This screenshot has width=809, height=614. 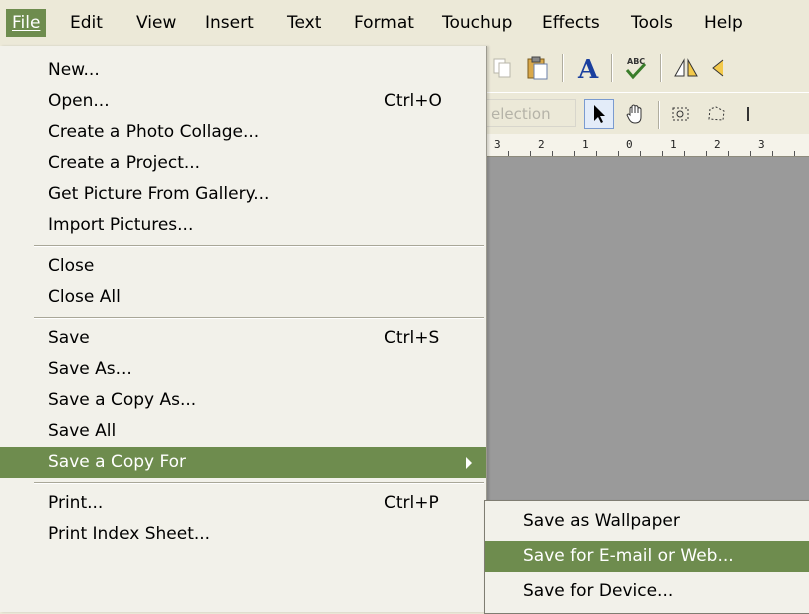 I want to click on selection-toolbar: election, so click(x=646, y=113).